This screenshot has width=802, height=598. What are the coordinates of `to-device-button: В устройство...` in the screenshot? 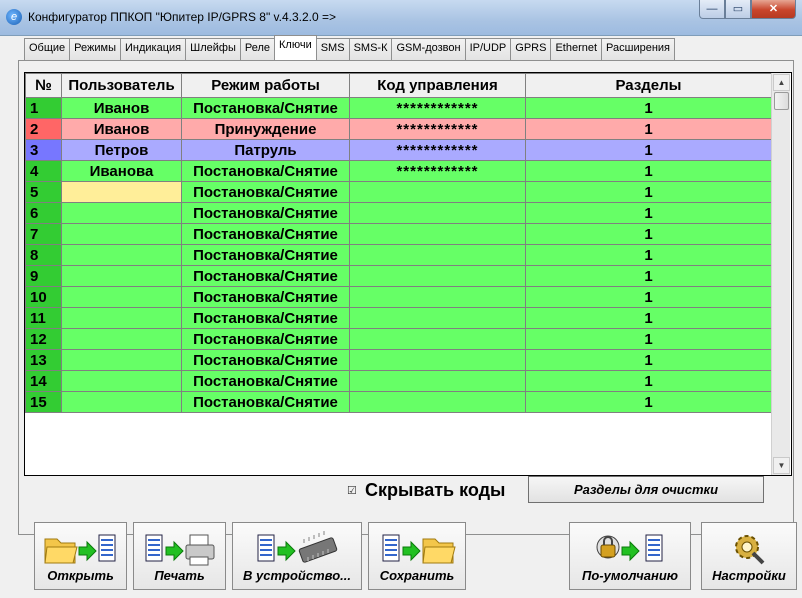 It's located at (297, 556).